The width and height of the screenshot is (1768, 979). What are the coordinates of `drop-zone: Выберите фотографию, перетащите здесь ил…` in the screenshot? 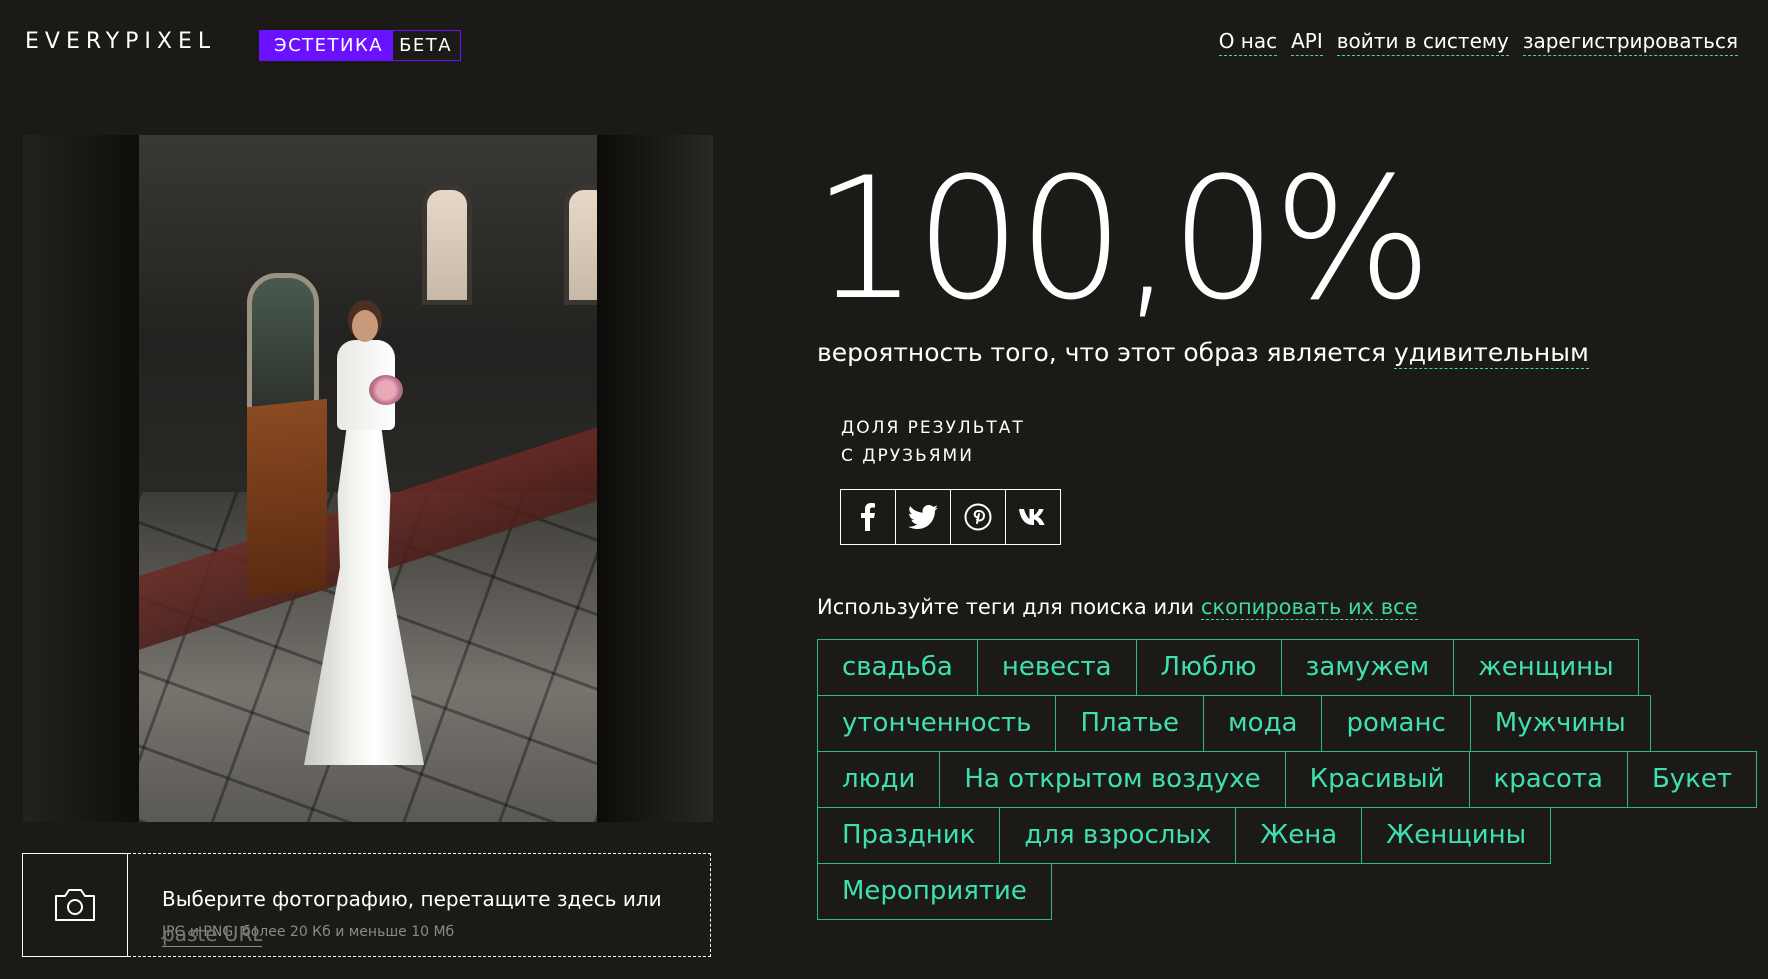 It's located at (419, 905).